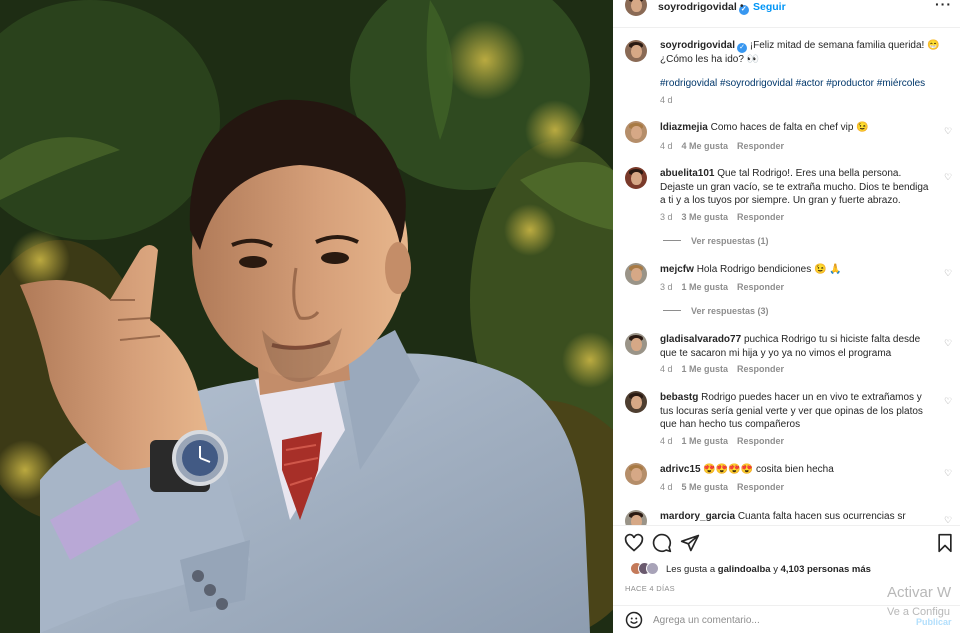 Image resolution: width=960 pixels, height=633 pixels. What do you see at coordinates (636, 51) in the screenshot?
I see `caption-avatar` at bounding box center [636, 51].